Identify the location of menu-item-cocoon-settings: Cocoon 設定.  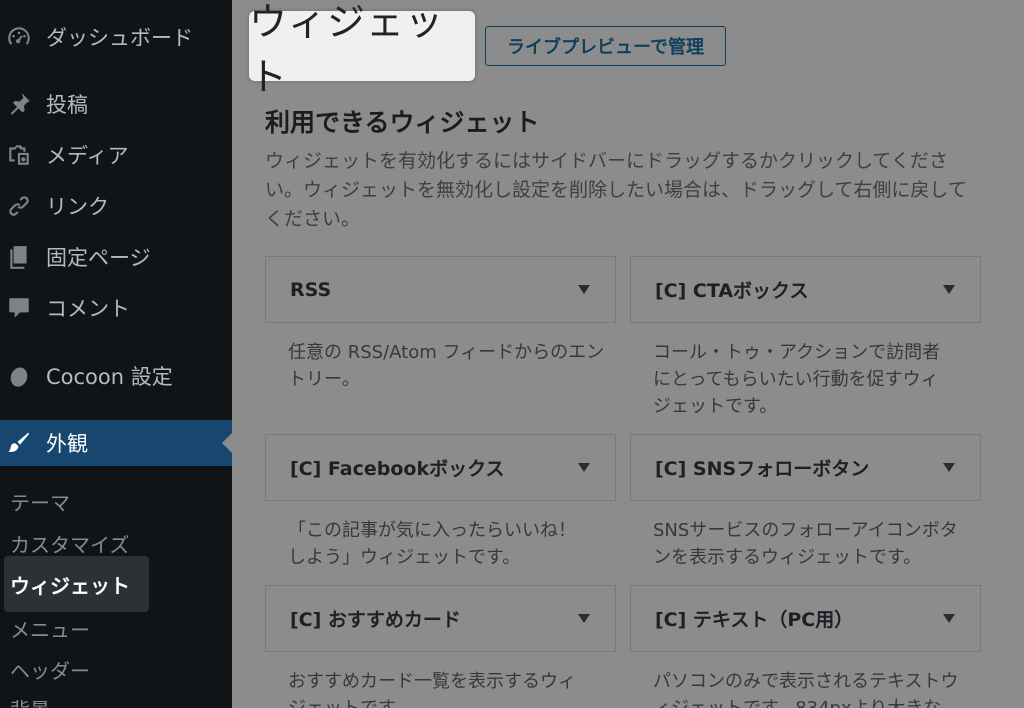
(116, 376).